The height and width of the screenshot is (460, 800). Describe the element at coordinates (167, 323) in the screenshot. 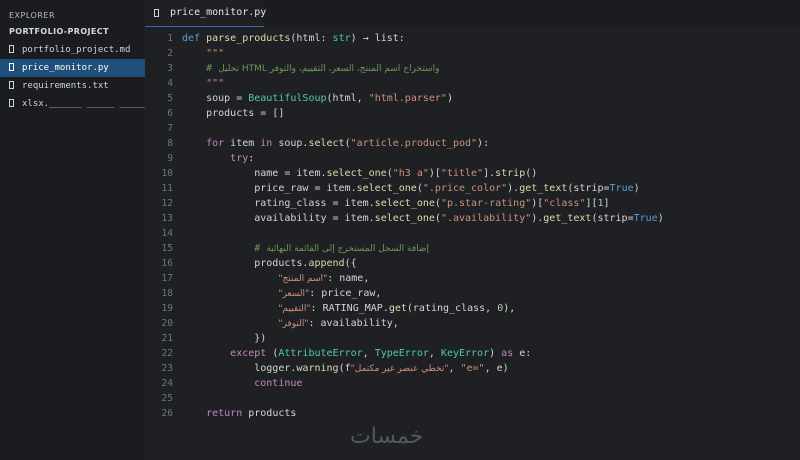

I see `line-number: 20` at that location.